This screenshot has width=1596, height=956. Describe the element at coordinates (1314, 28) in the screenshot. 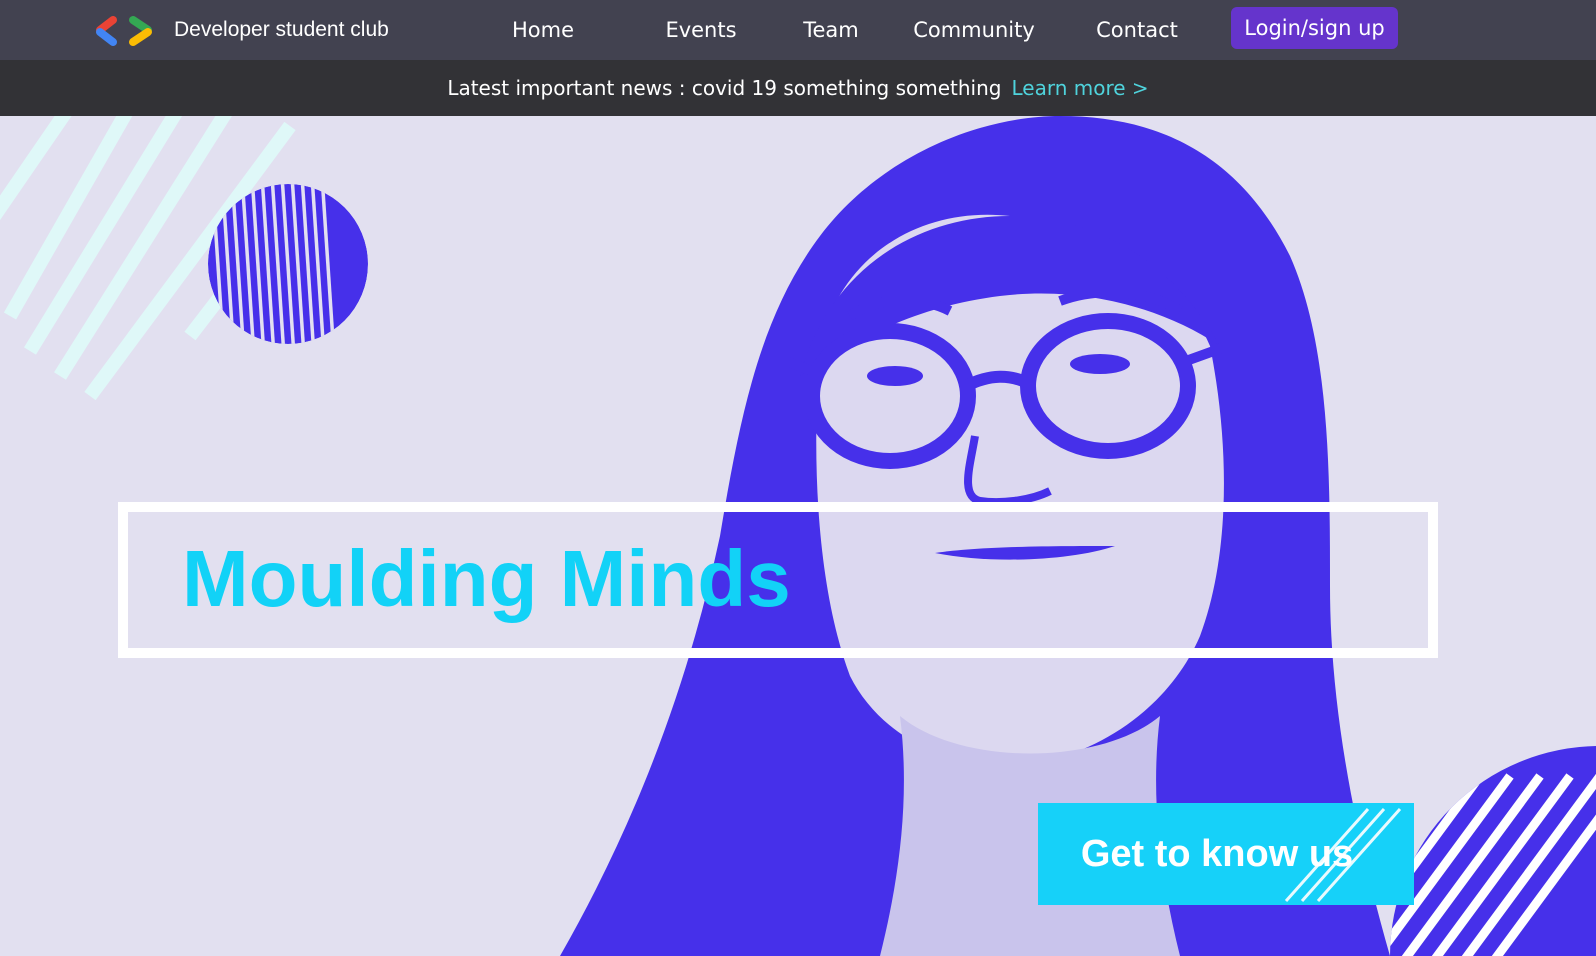

I see `login-signup-button: Login/sign up` at that location.